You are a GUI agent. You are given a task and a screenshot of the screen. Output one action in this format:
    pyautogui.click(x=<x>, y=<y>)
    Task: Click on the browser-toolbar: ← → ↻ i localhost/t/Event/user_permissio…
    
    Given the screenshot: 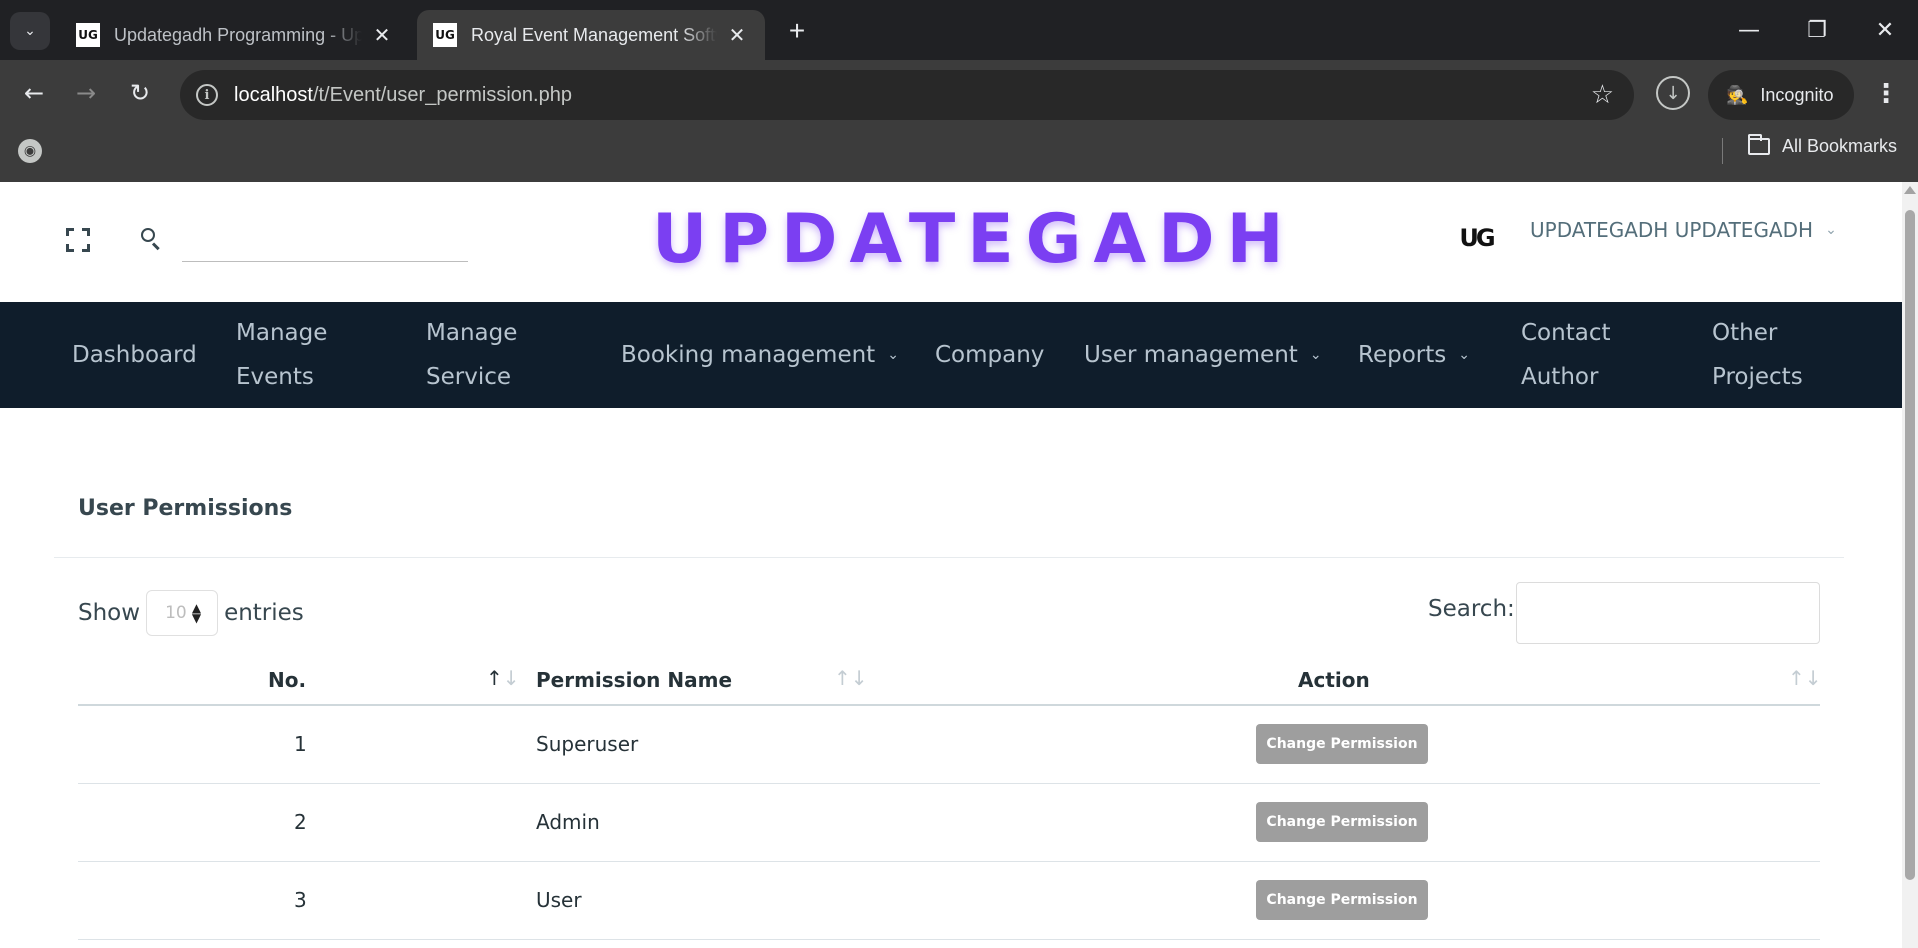 What is the action you would take?
    pyautogui.click(x=959, y=124)
    